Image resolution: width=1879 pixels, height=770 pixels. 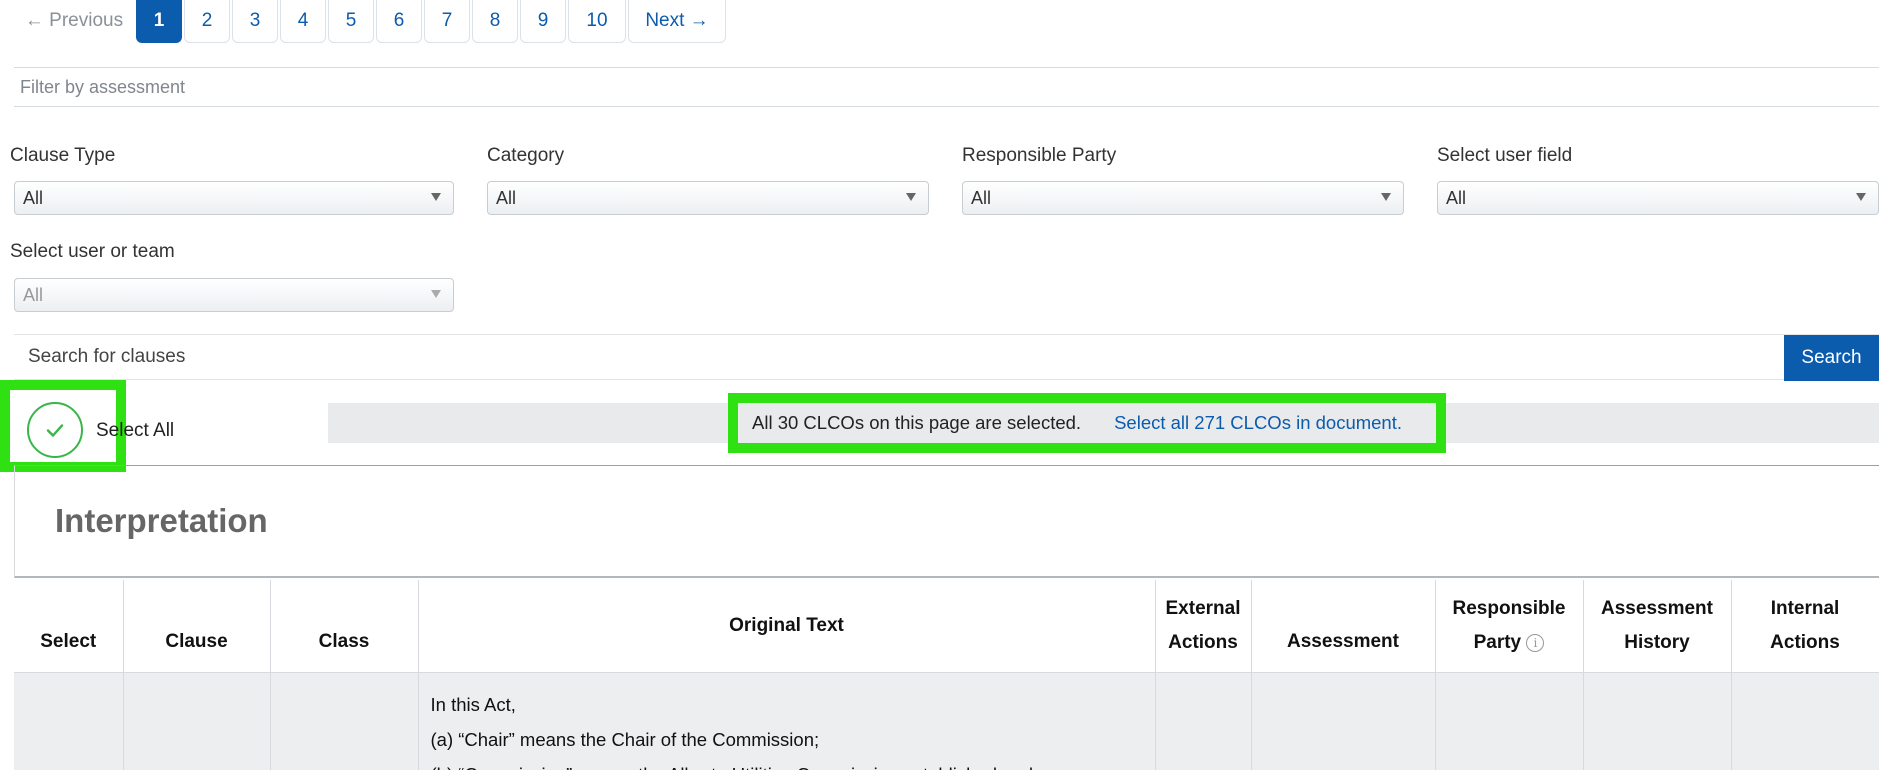 What do you see at coordinates (197, 721) in the screenshot?
I see `clause-cell` at bounding box center [197, 721].